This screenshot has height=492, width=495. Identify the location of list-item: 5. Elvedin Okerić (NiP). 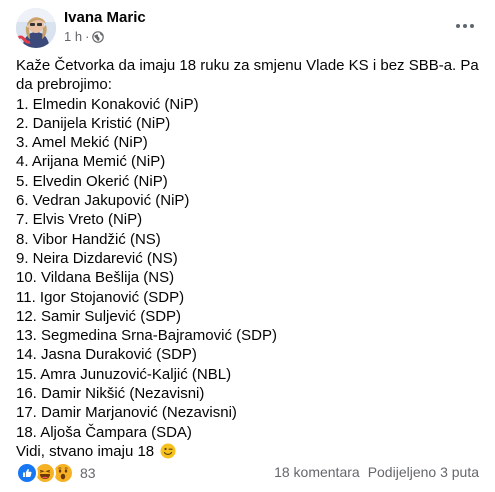
(92, 181).